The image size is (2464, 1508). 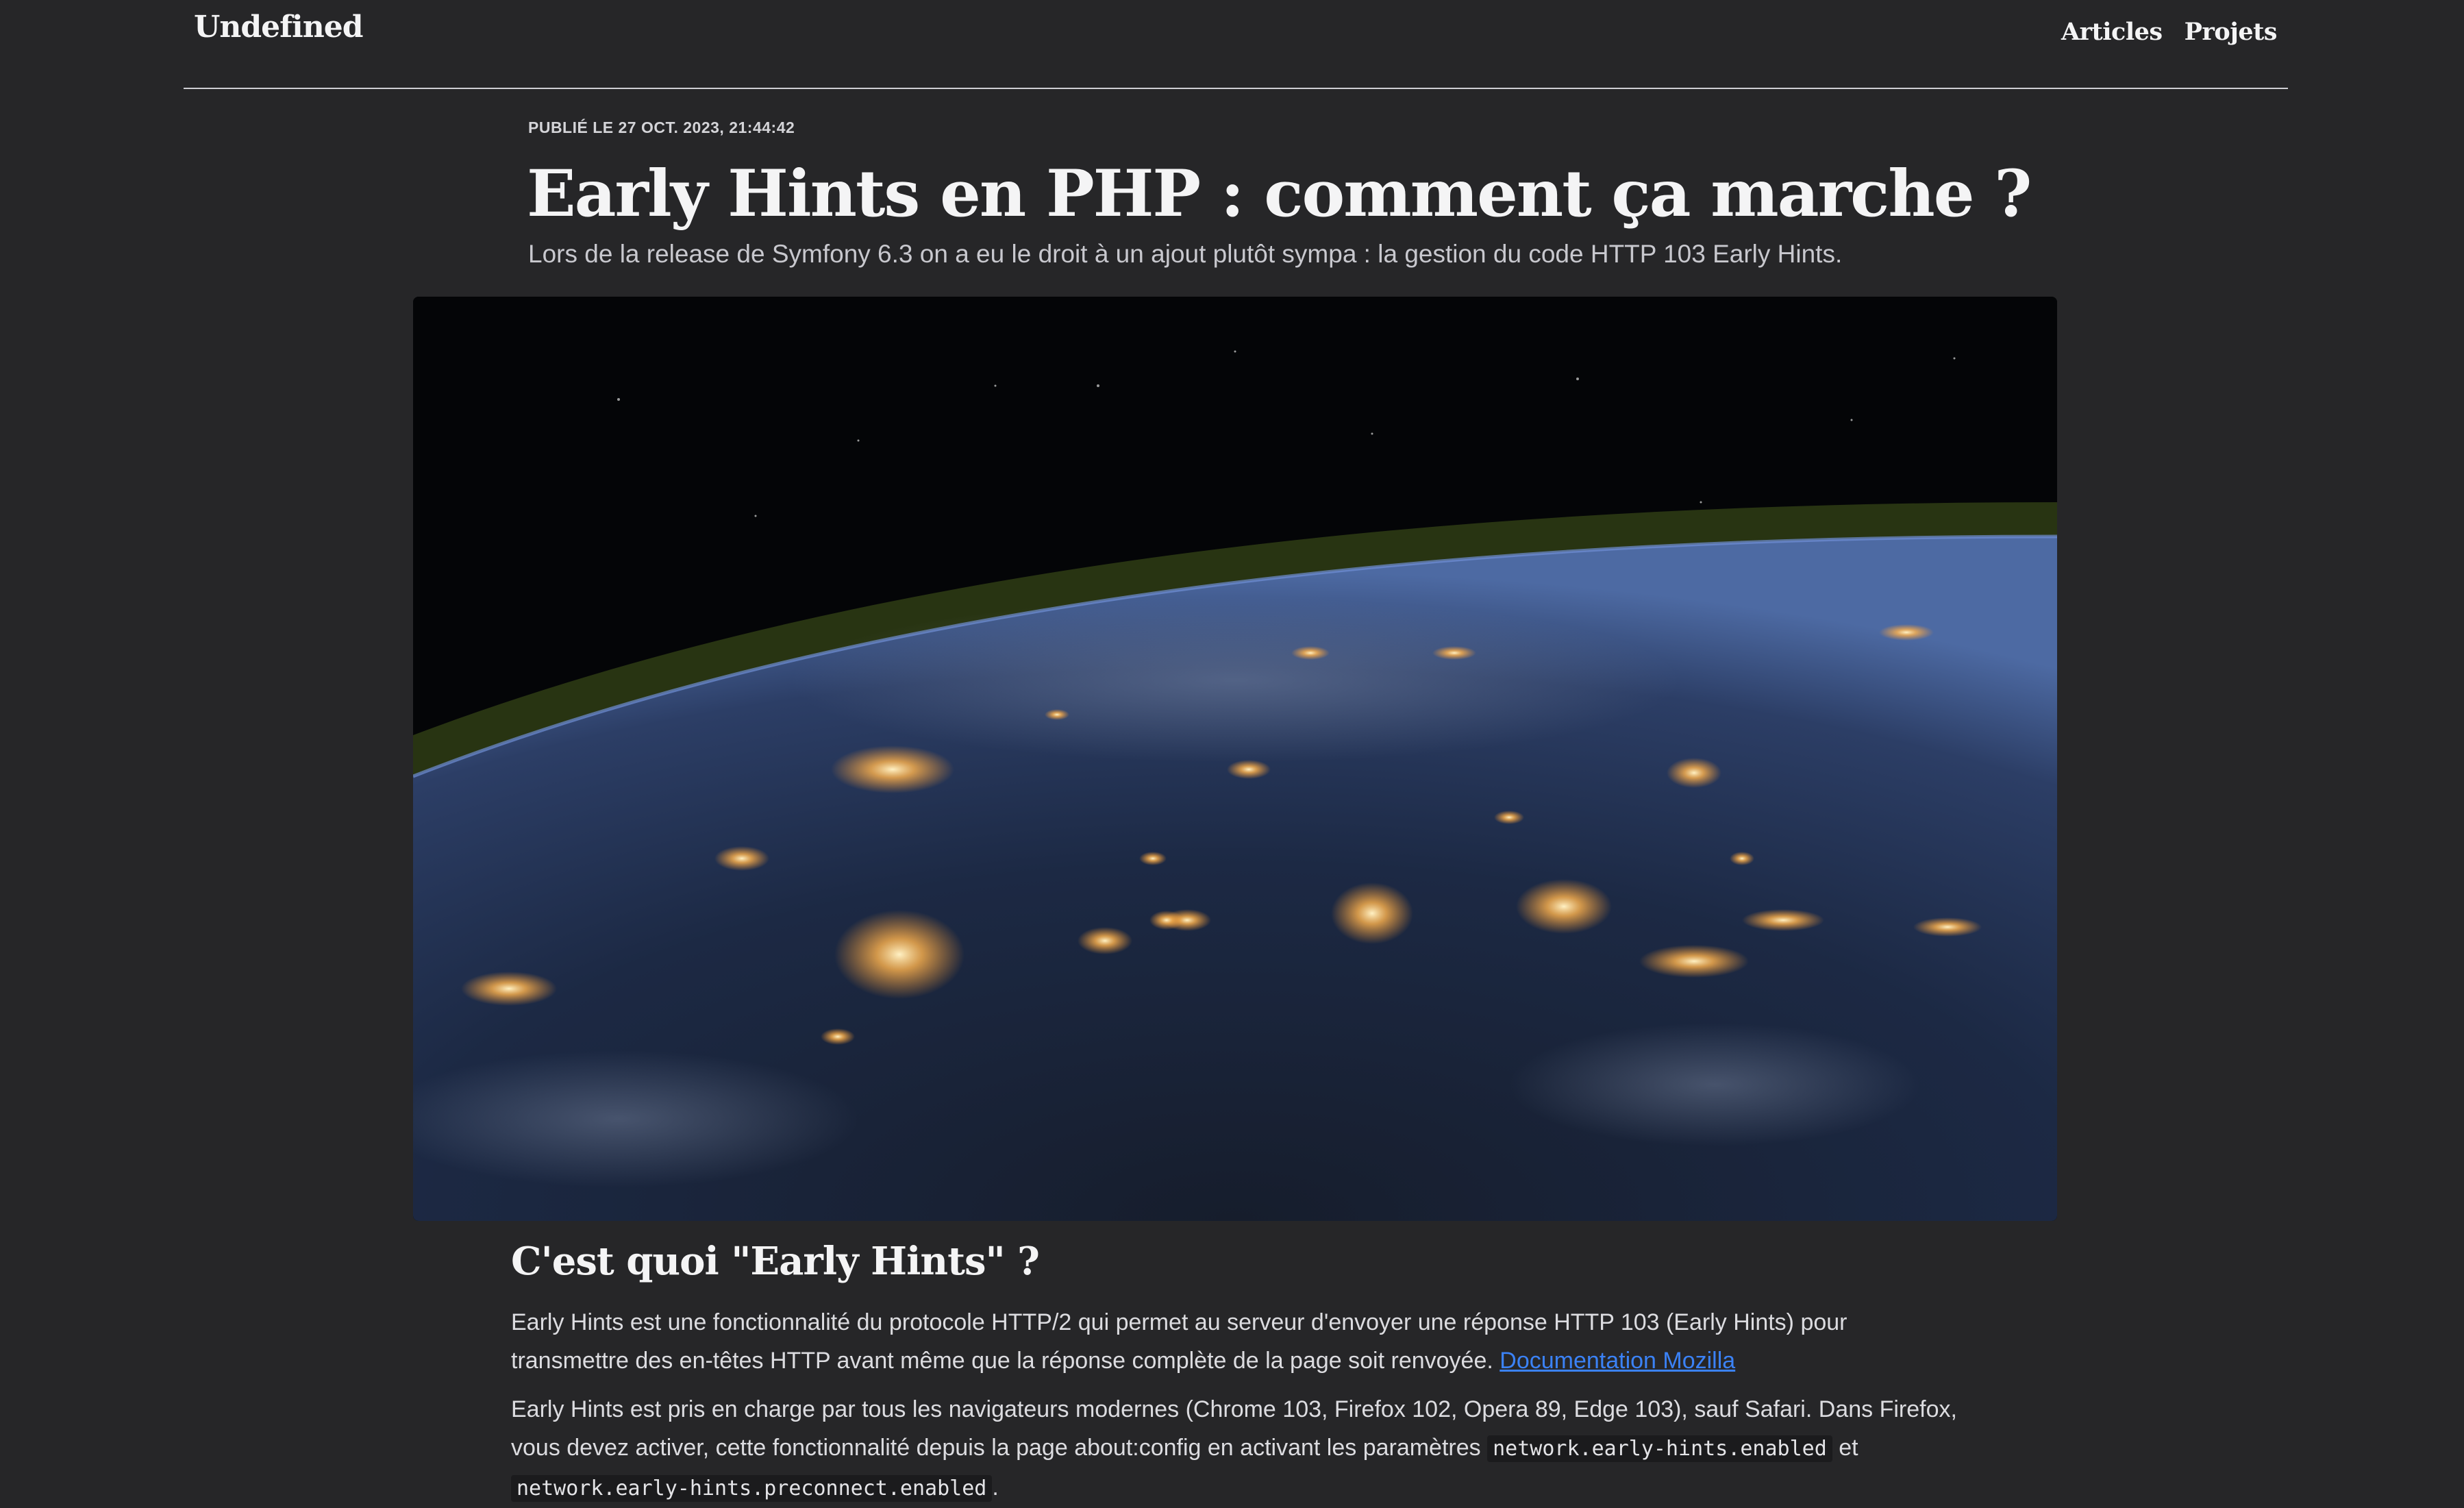 What do you see at coordinates (279, 27) in the screenshot?
I see `site-logo: Undefined` at bounding box center [279, 27].